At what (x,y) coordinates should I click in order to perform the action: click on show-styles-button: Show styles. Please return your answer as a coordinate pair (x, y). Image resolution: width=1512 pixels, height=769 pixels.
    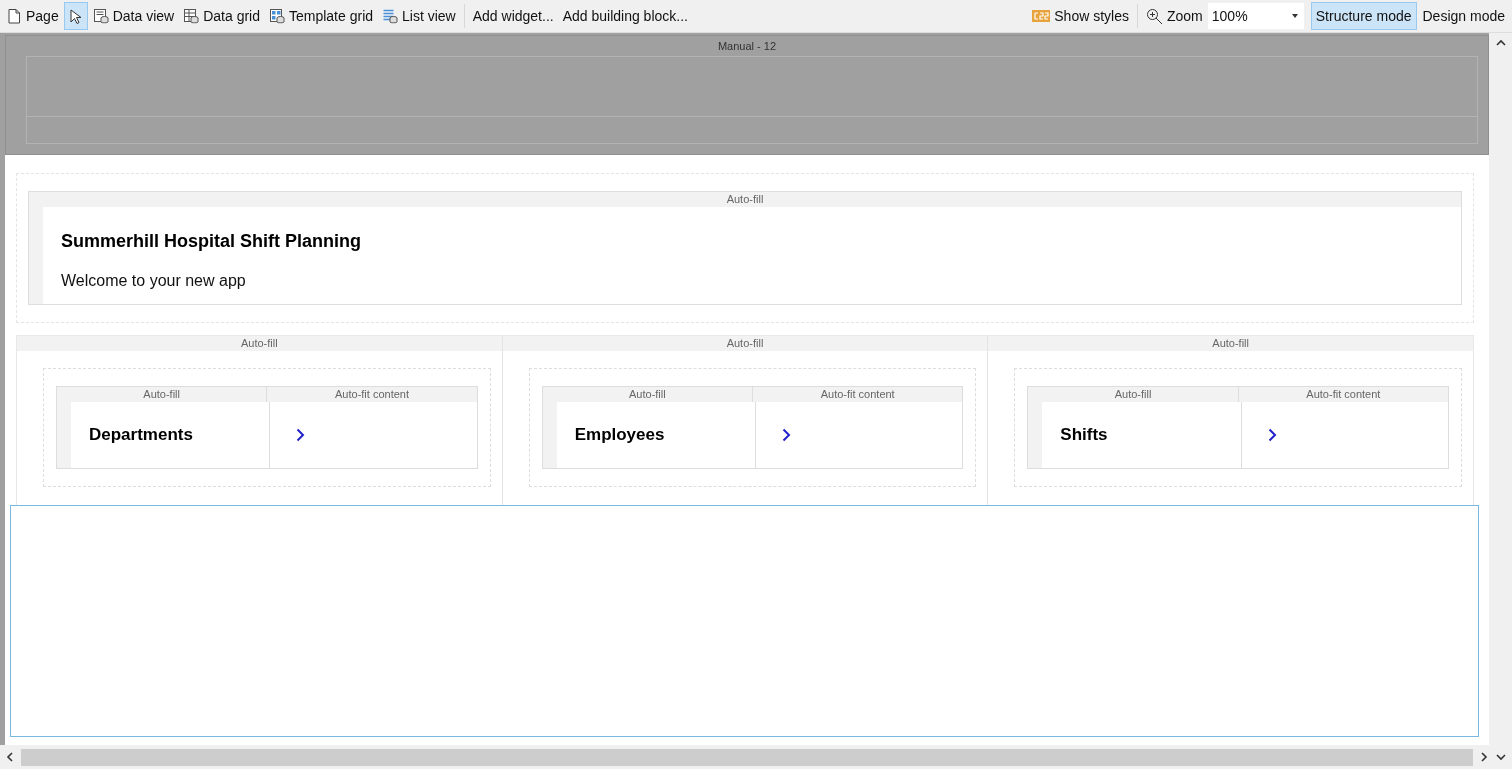
    Looking at the image, I should click on (1080, 16).